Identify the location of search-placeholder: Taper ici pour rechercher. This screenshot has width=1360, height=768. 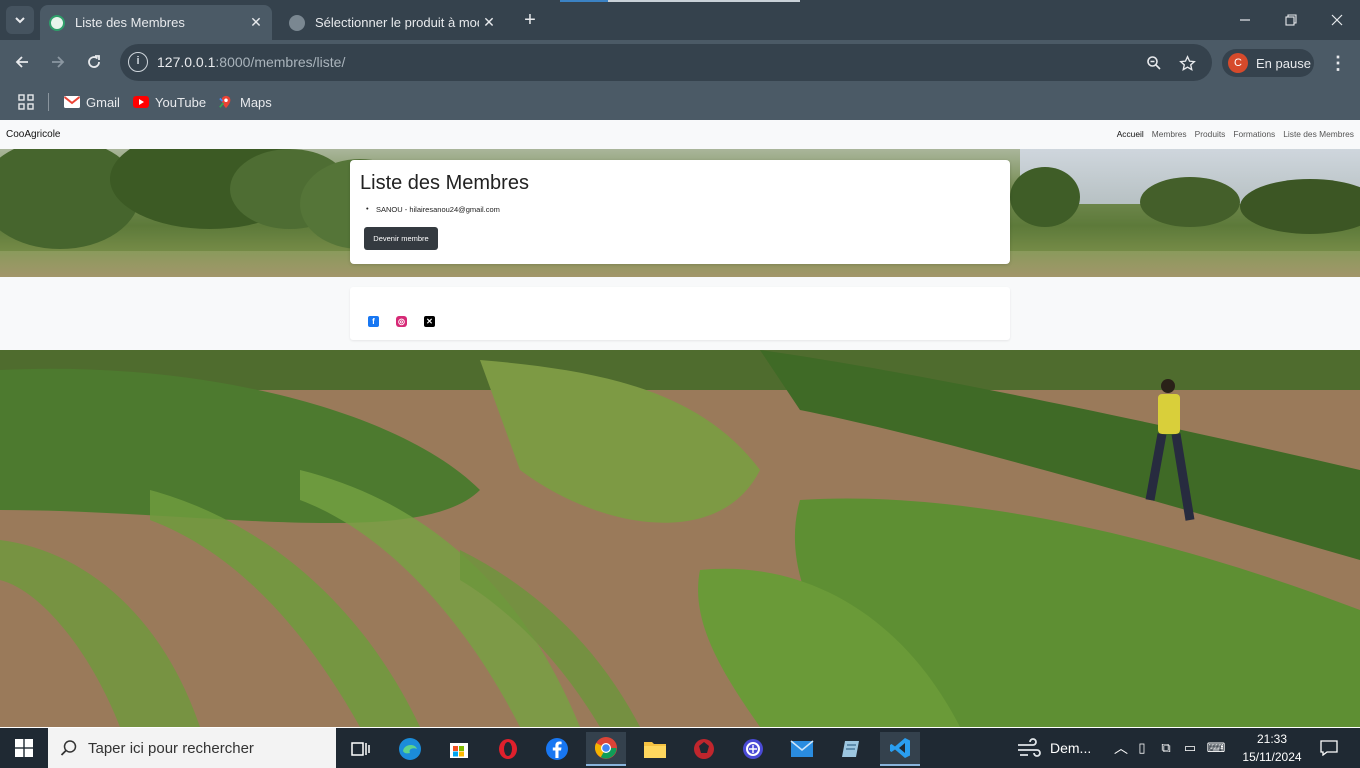
(171, 748).